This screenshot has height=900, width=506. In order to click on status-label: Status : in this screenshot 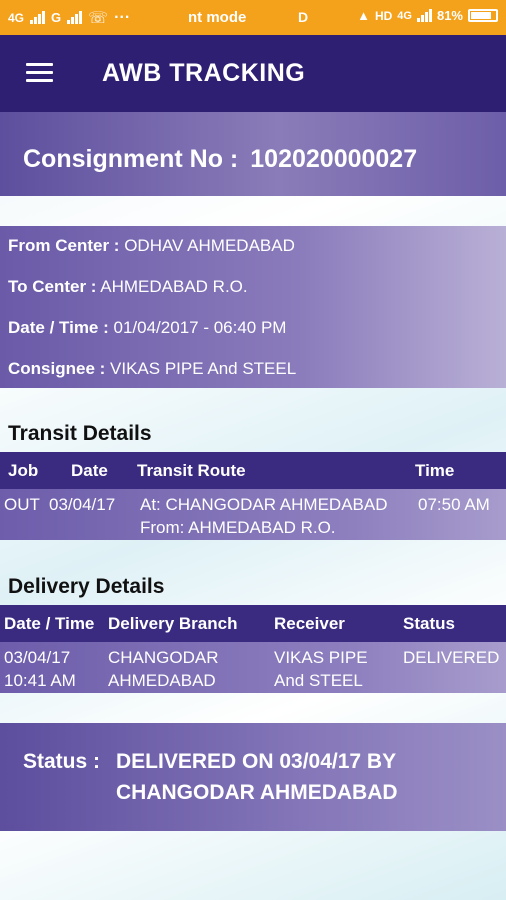, I will do `click(62, 761)`.